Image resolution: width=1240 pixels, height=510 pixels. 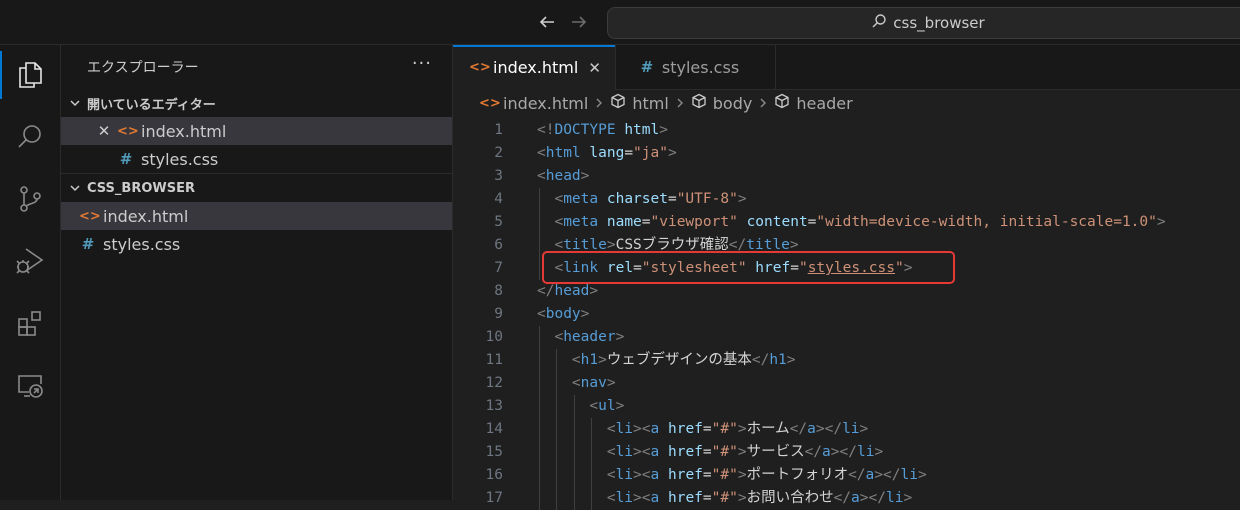 I want to click on sidebar-header: エクスプローラー ···, so click(x=256, y=67).